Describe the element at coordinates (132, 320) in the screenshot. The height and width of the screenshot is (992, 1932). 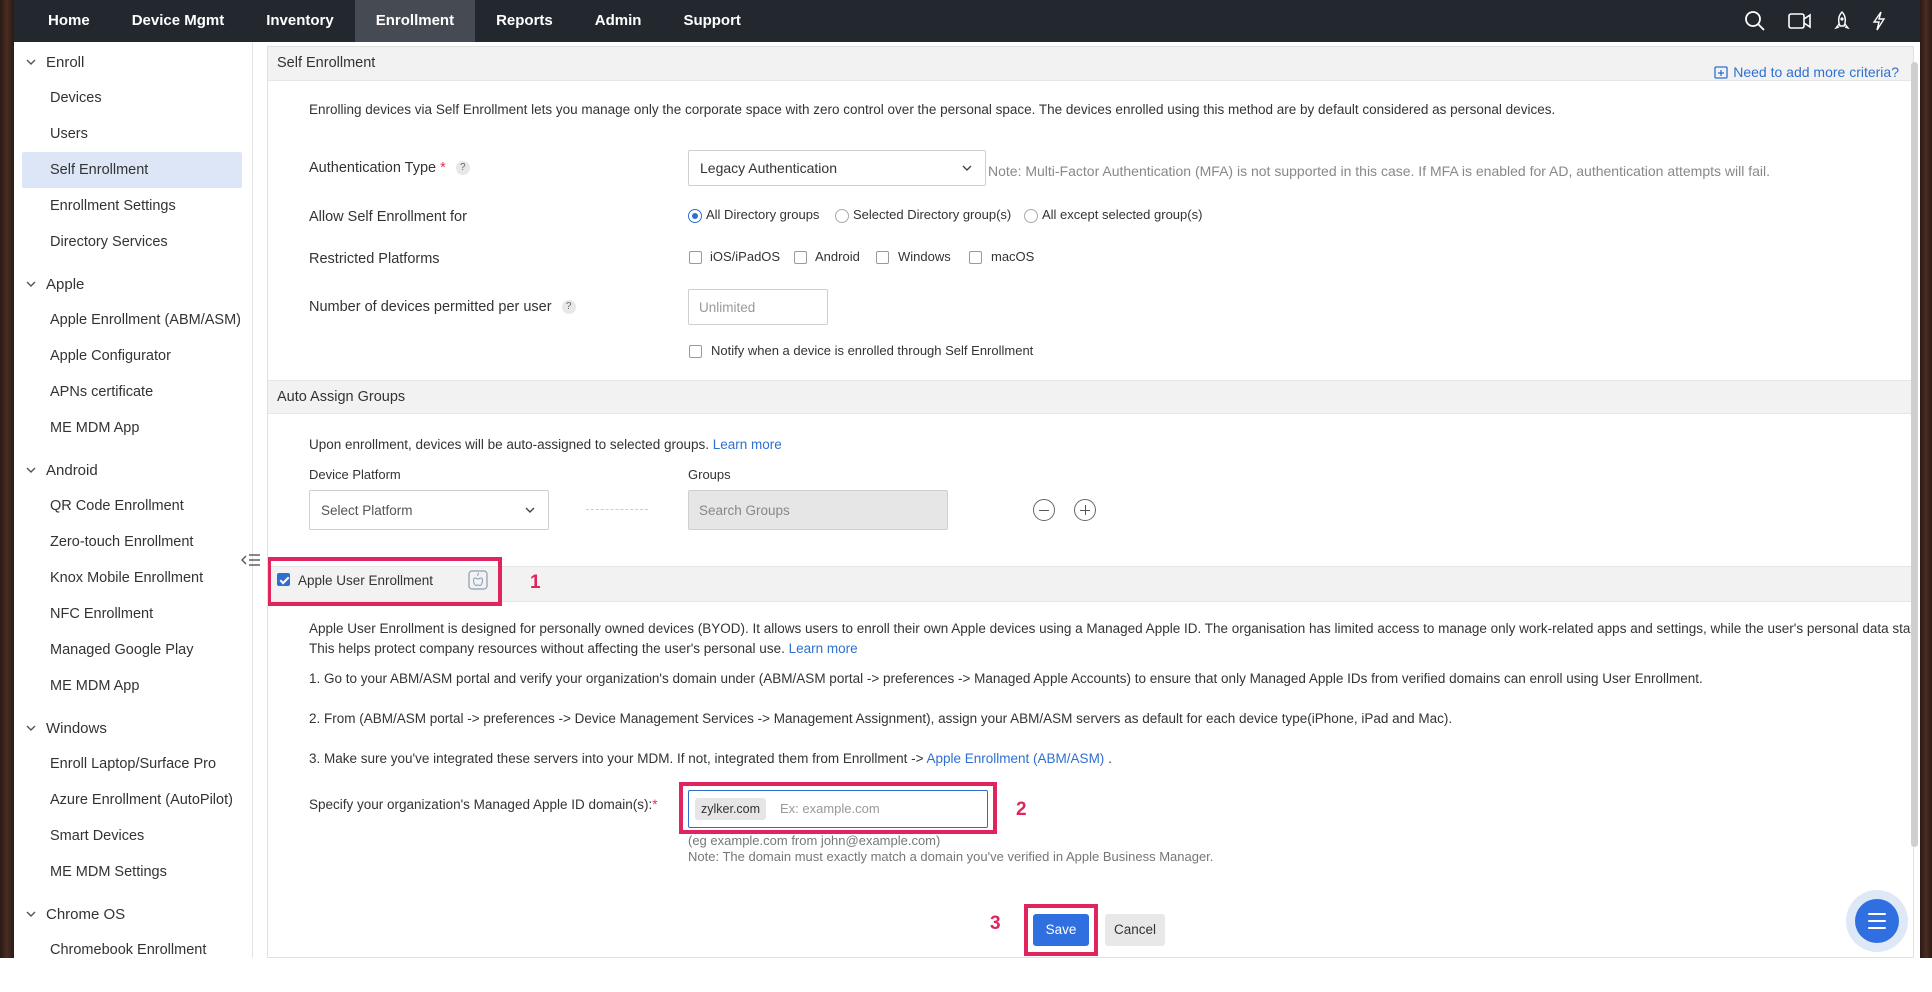
I see `sidebar-item-apple-enrollment: Apple Enrollment (ABM/ASM)` at that location.